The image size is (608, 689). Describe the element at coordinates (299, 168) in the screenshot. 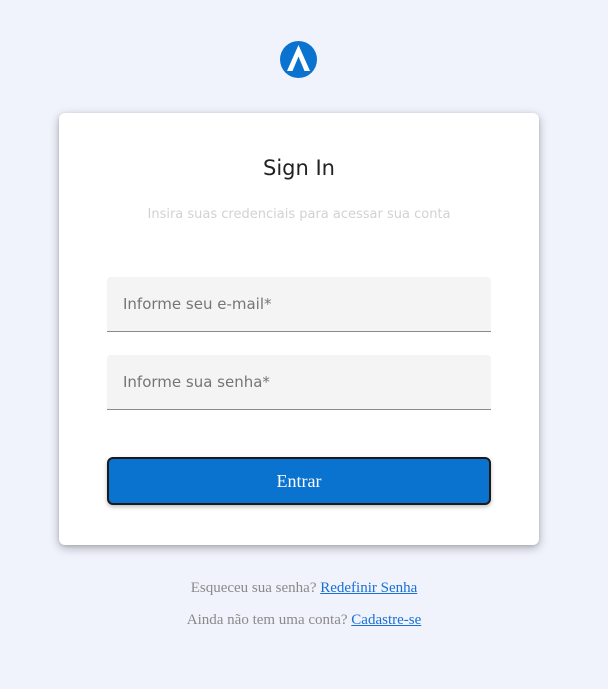

I see `page-title: Sign In` at that location.